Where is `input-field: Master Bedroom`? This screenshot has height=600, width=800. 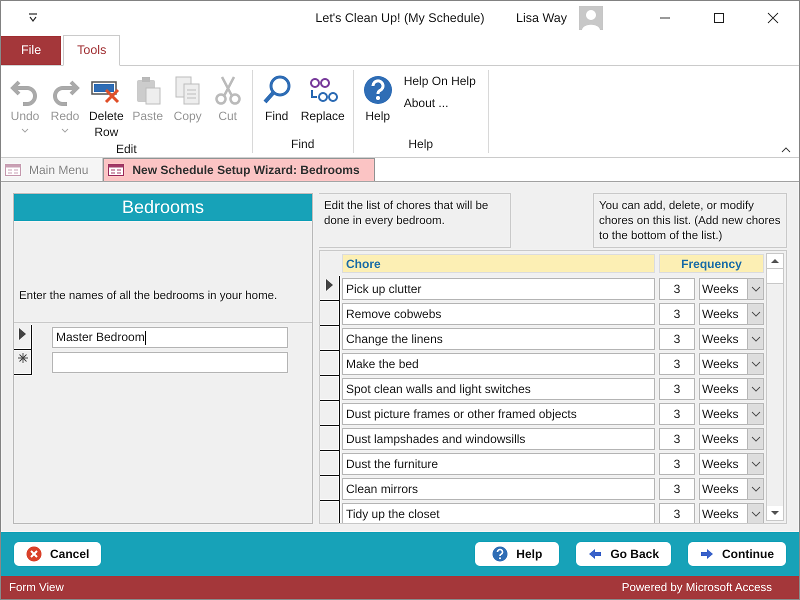 input-field: Master Bedroom is located at coordinates (170, 337).